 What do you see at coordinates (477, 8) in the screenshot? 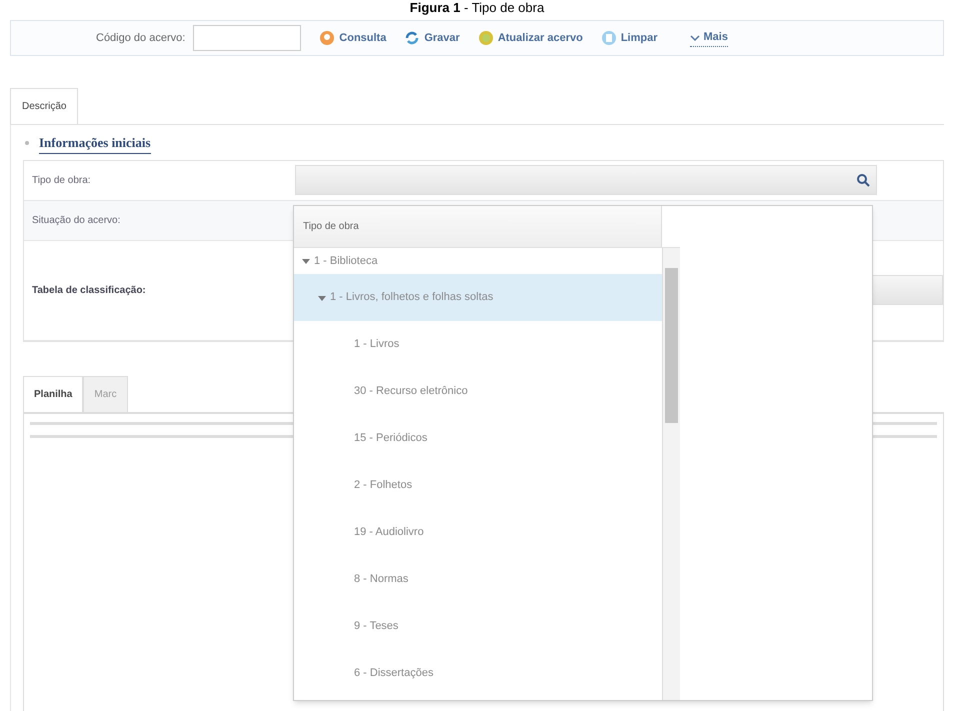
I see `figure-caption: Figura 1 - Tipo de obra` at bounding box center [477, 8].